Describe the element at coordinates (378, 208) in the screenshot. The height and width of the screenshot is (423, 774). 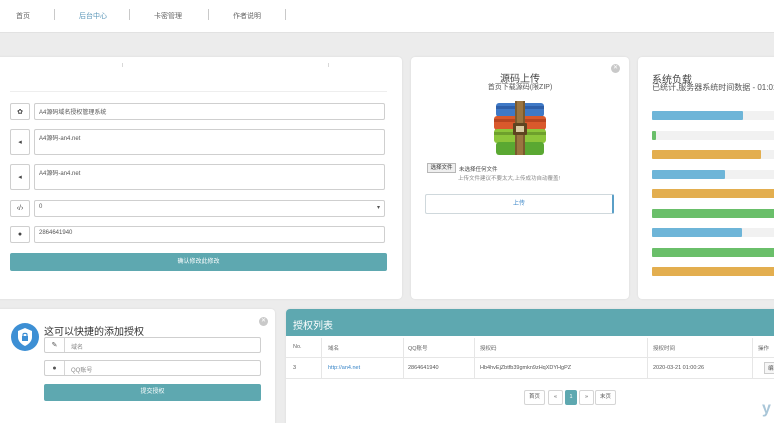
I see `caret-down-icon: ▾` at that location.